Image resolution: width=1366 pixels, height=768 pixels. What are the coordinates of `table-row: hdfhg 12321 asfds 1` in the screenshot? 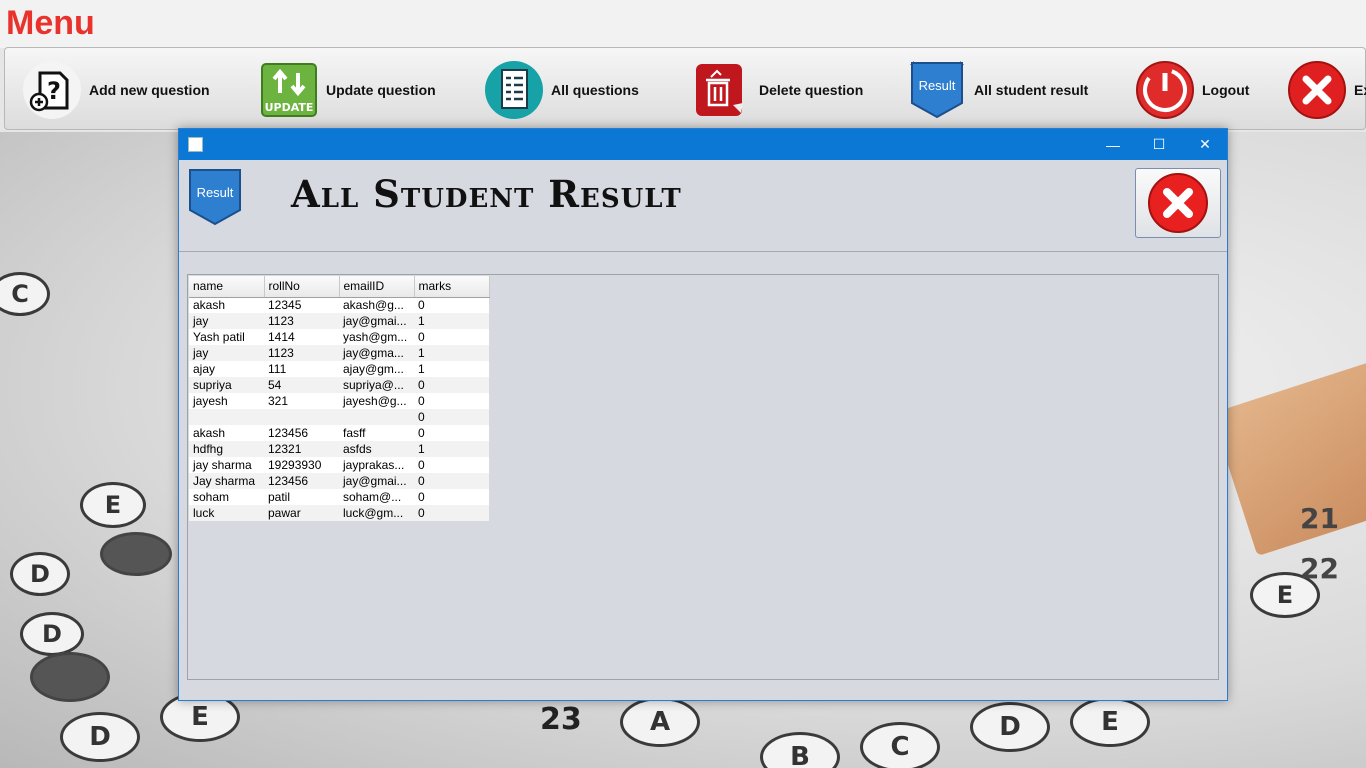 It's located at (339, 449).